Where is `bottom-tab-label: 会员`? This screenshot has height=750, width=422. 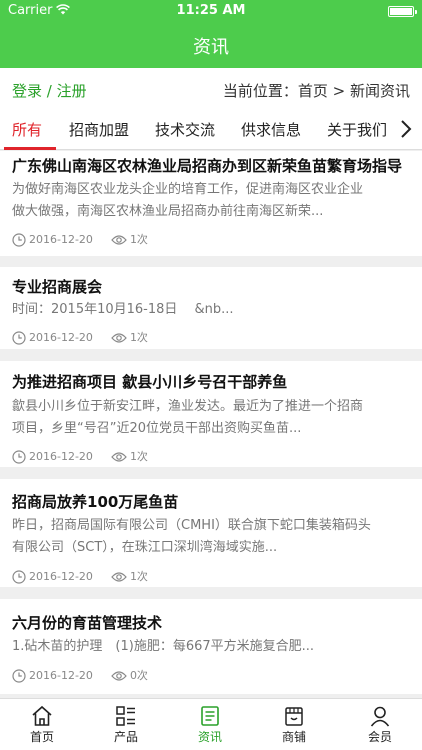
bottom-tab-label: 会员 is located at coordinates (379, 737).